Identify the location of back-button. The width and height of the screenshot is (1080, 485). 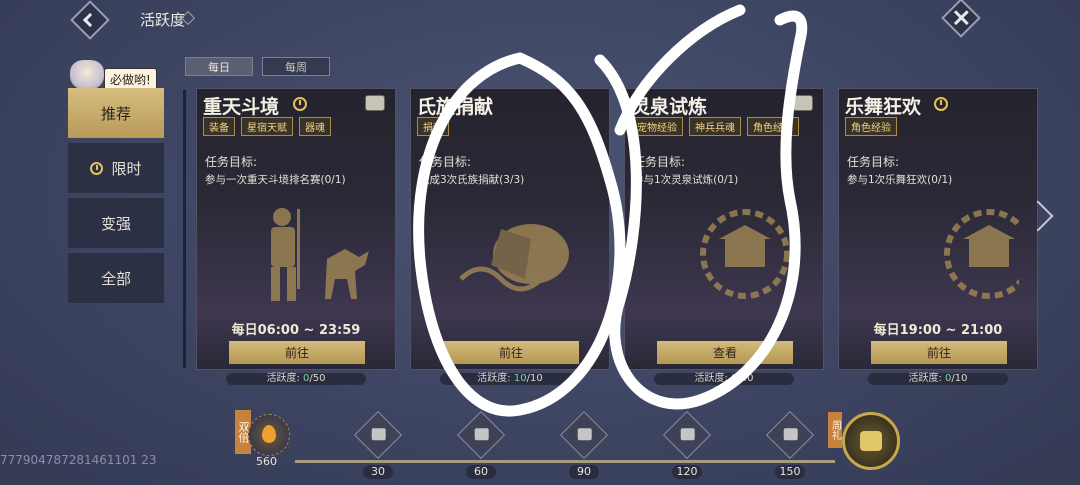
(90, 20).